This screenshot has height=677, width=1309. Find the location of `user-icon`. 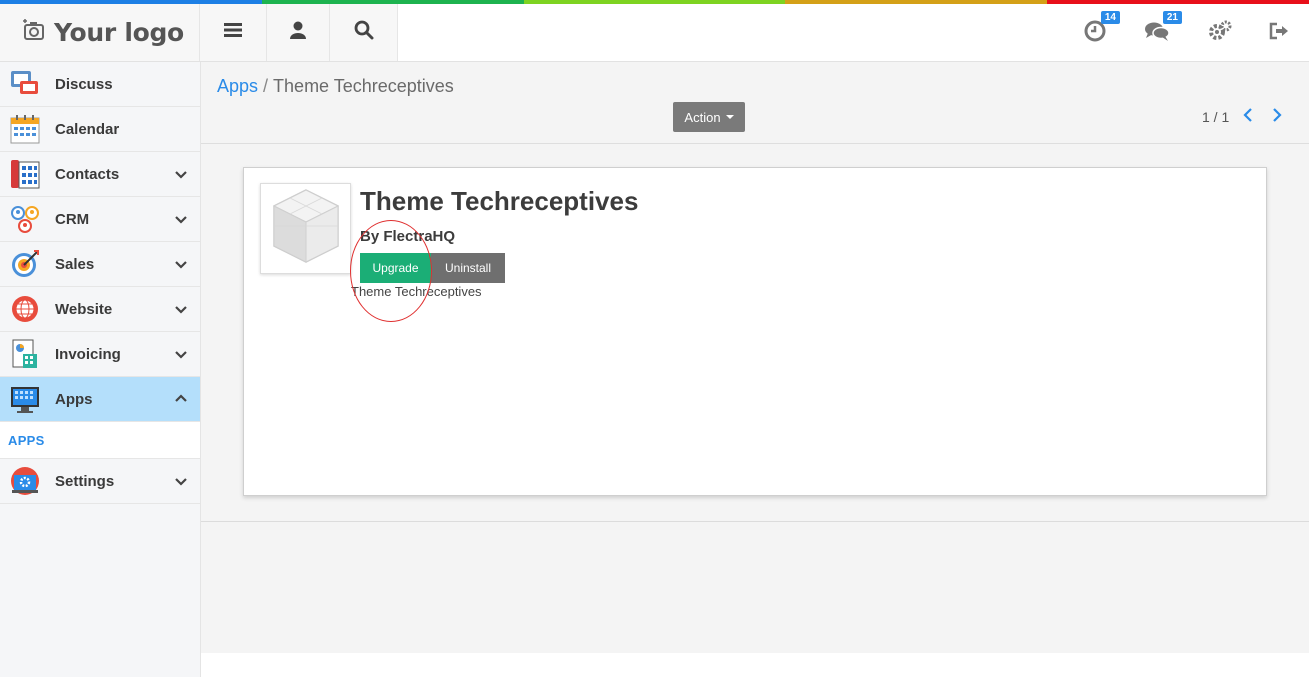

user-icon is located at coordinates (298, 32).